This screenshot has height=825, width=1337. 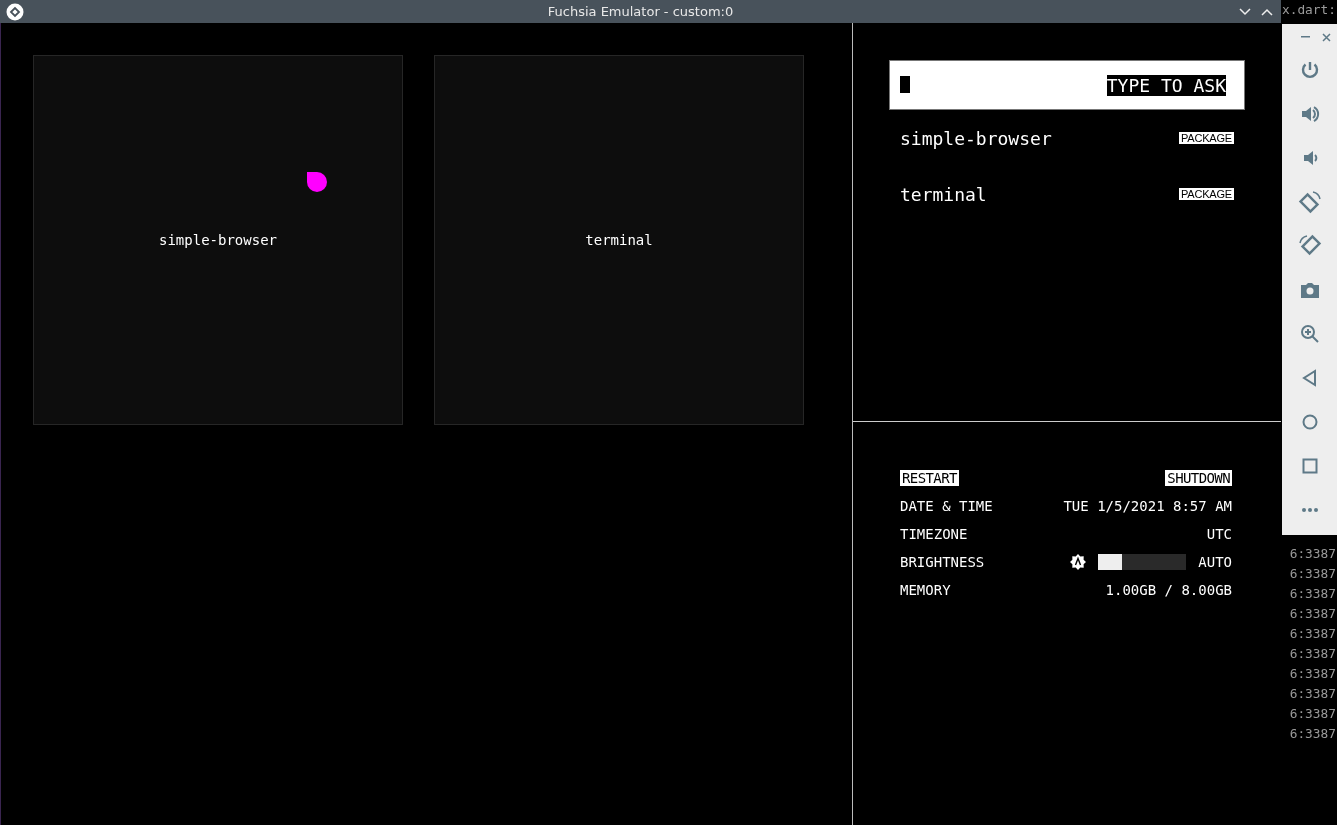 I want to click on app-tile: terminal, so click(x=619, y=240).